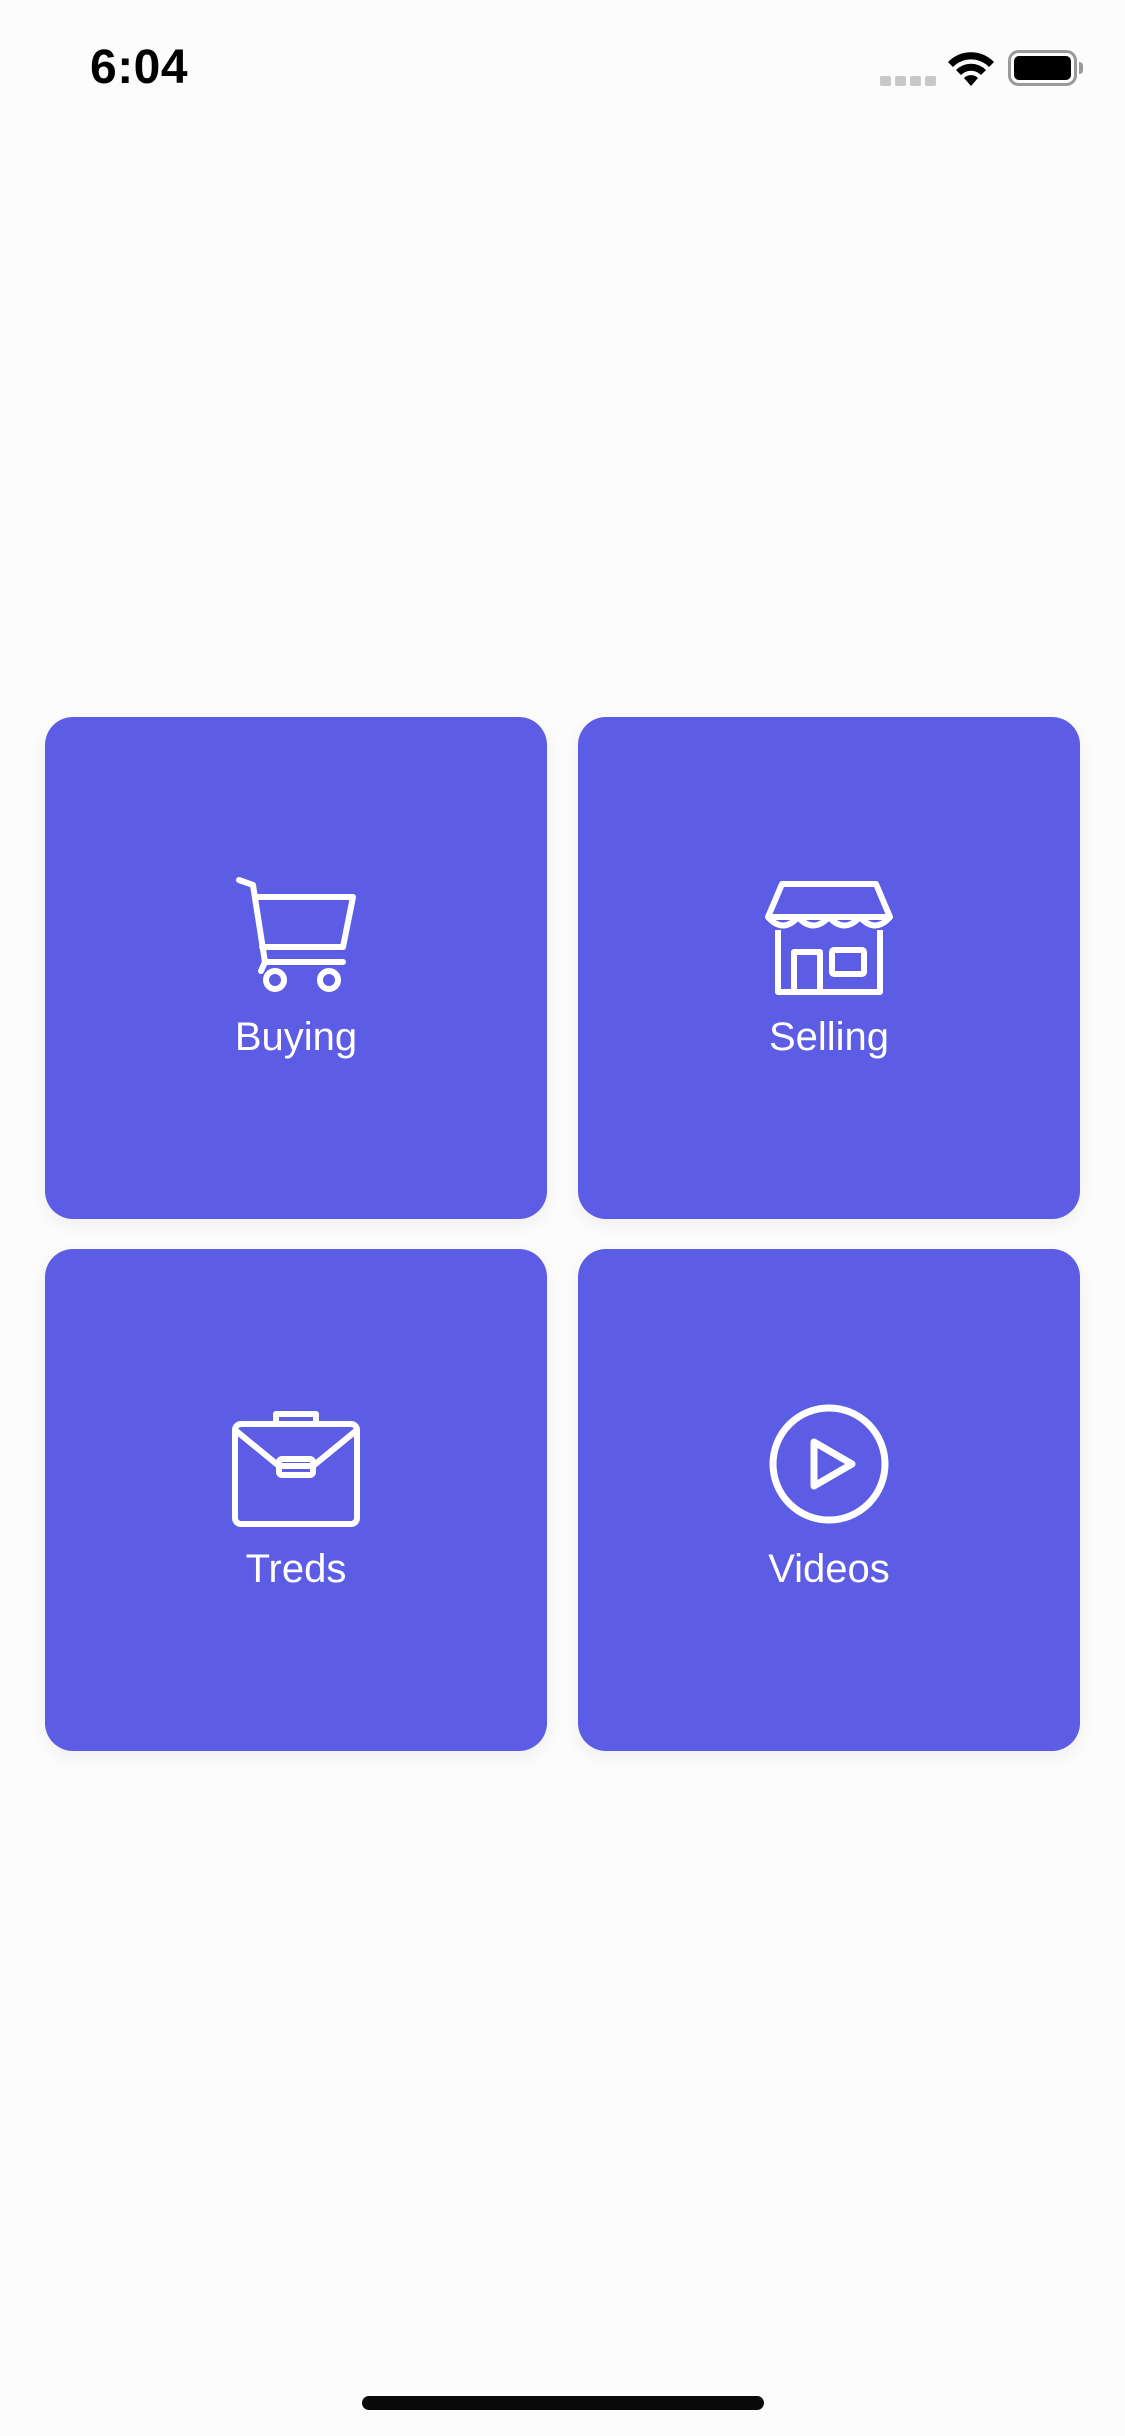 The height and width of the screenshot is (2436, 1125). I want to click on shopping-cart-icon, so click(296, 934).